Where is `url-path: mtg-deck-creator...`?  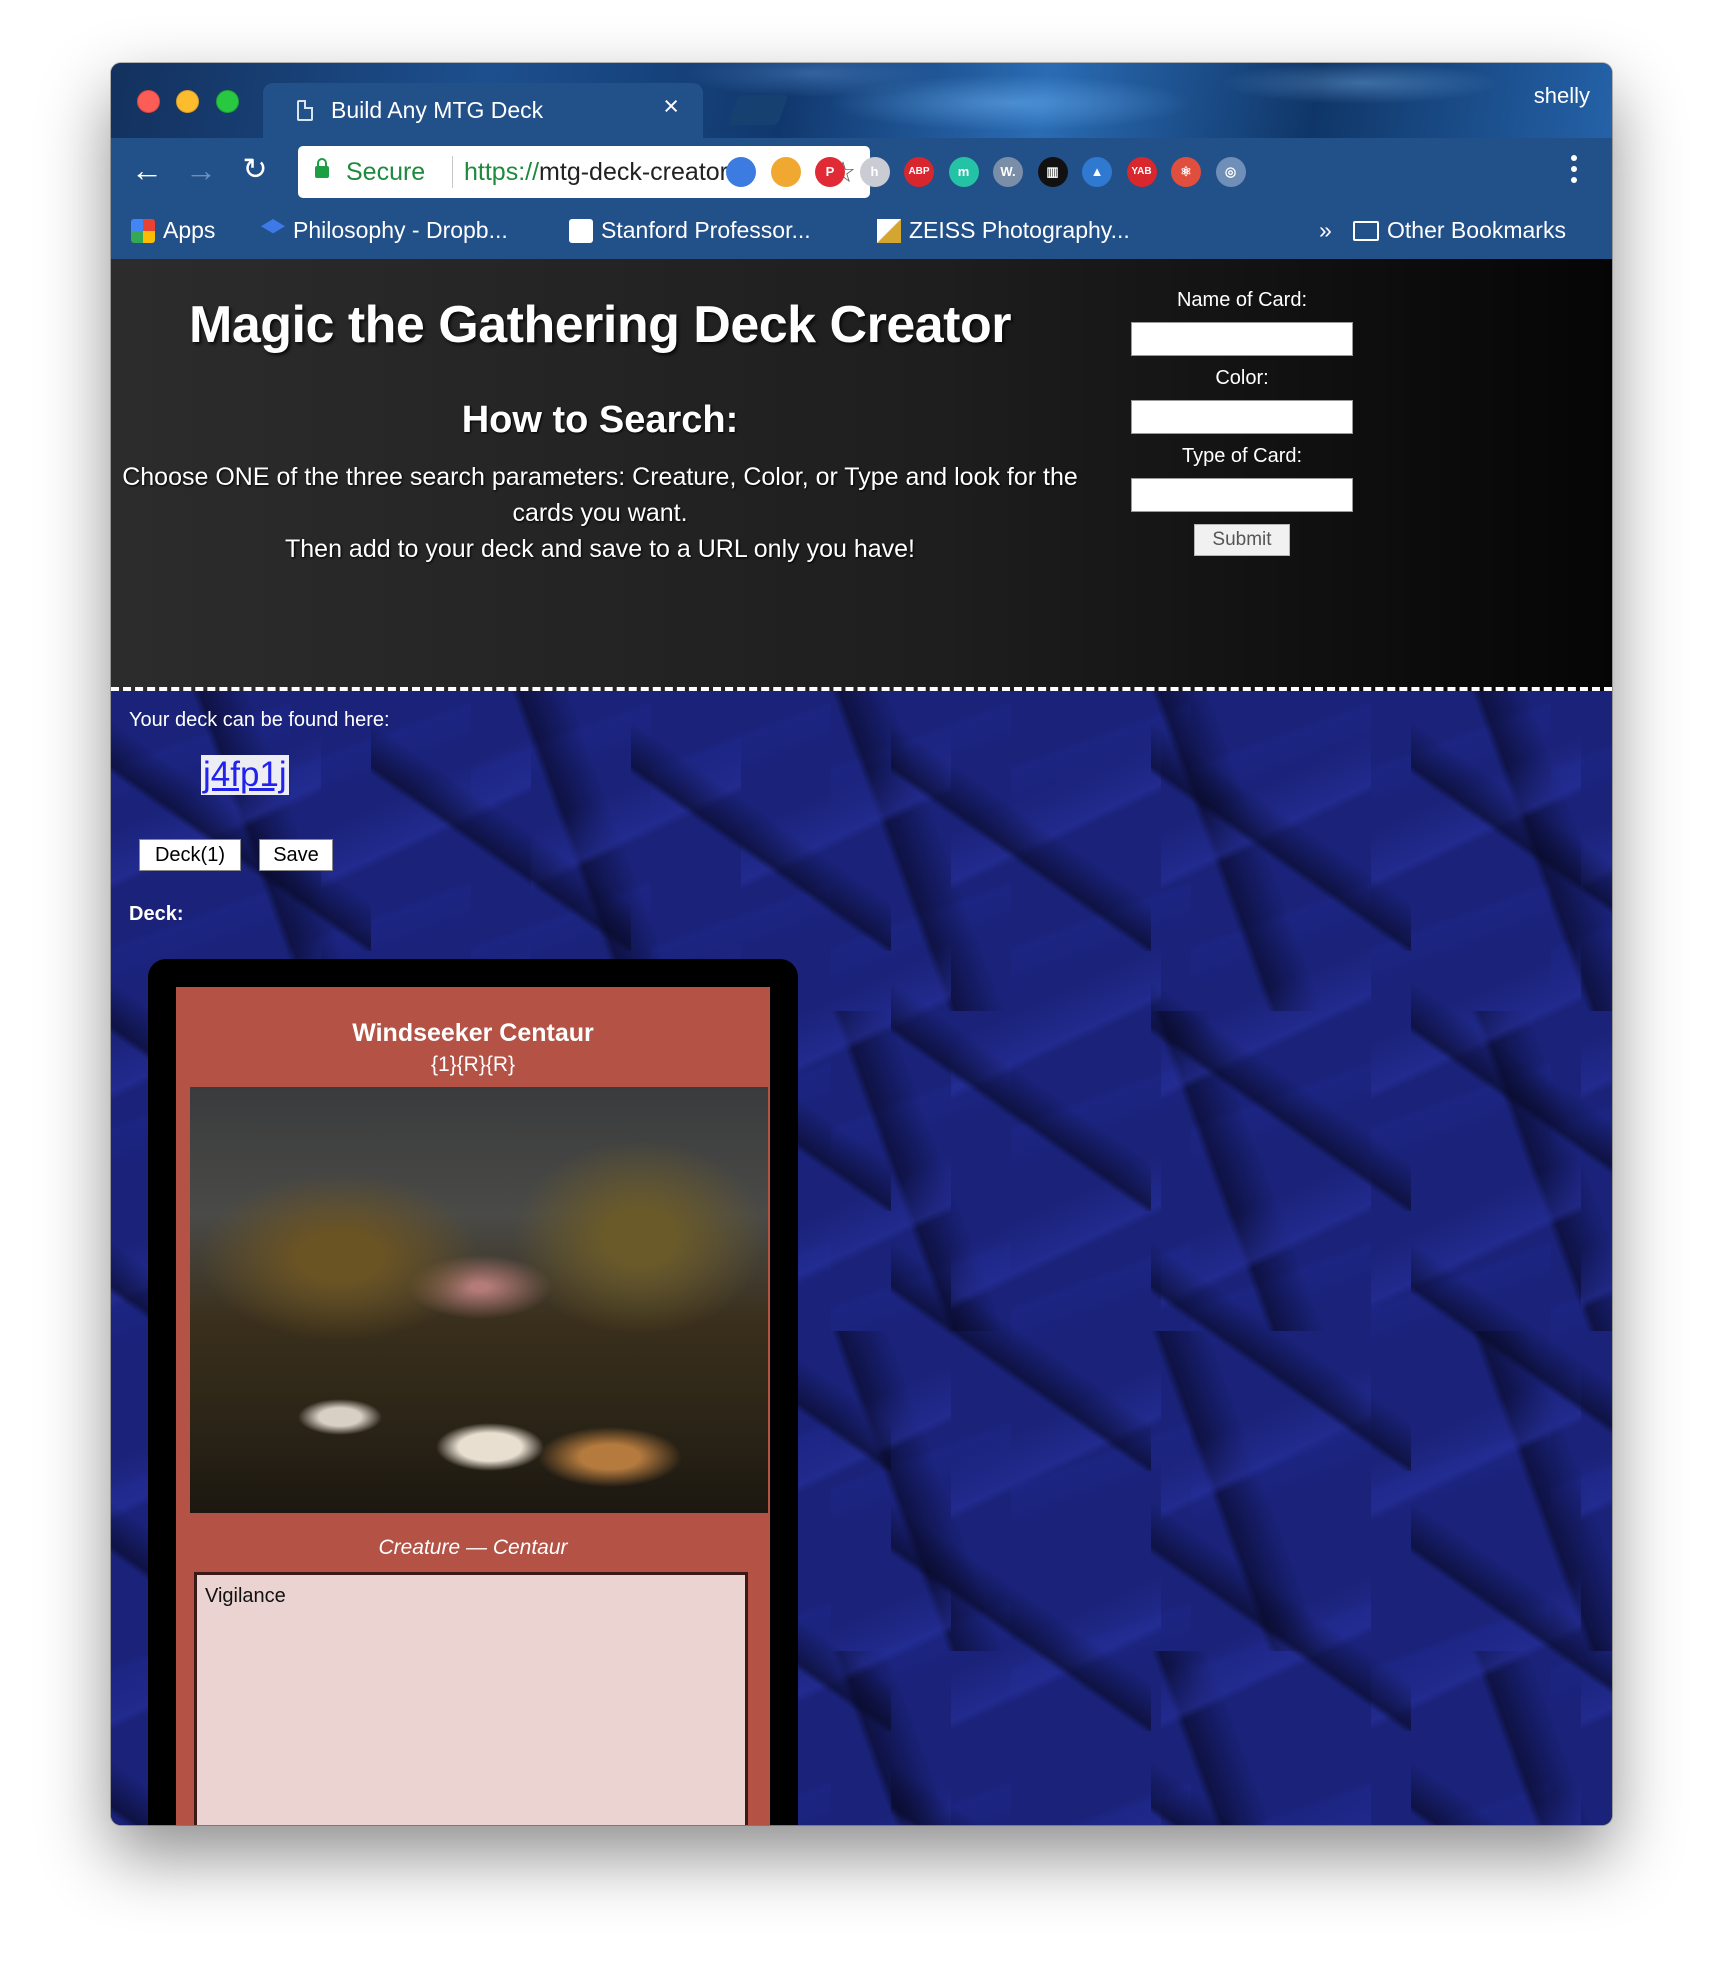 url-path: mtg-deck-creator... is located at coordinates (643, 172).